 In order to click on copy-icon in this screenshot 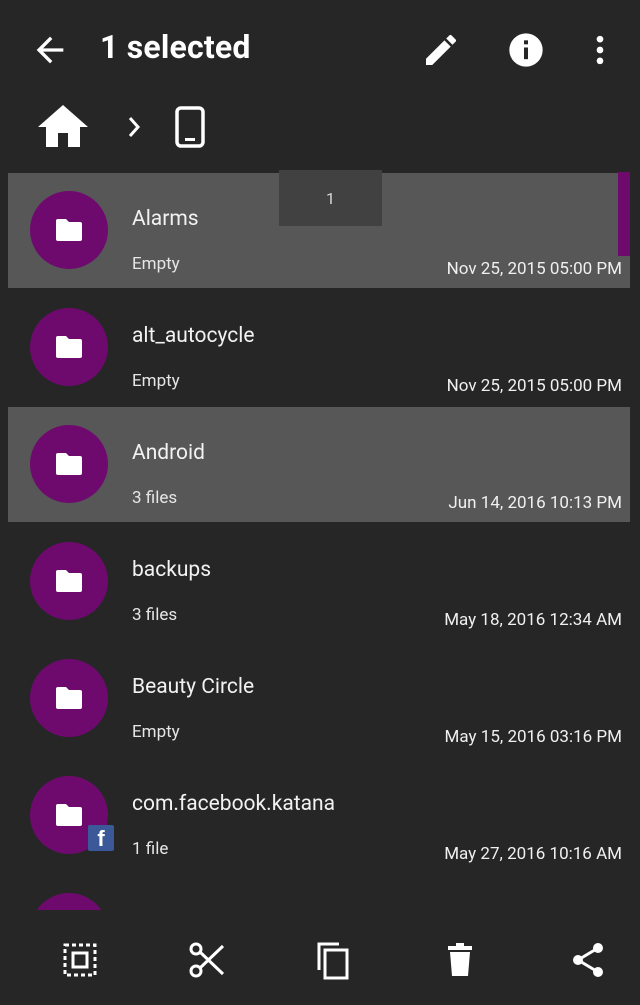, I will do `click(333, 961)`.